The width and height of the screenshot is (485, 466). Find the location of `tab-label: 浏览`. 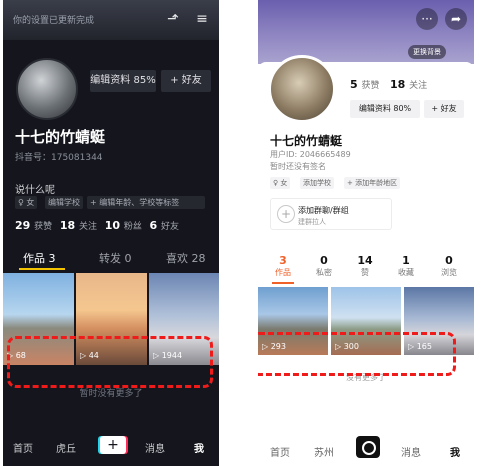

tab-label: 浏览 is located at coordinates (449, 272).